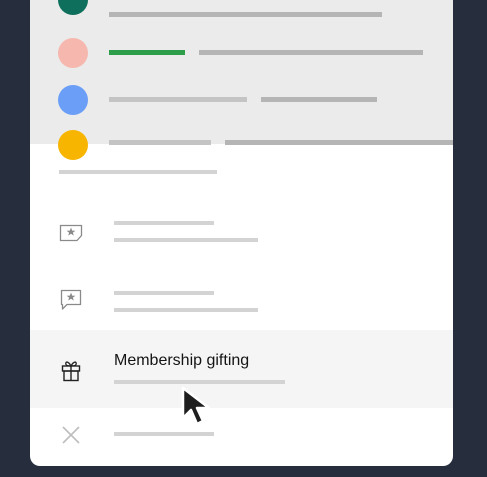 This screenshot has height=477, width=487. What do you see at coordinates (147, 52) in the screenshot?
I see `contact-name-highlight` at bounding box center [147, 52].